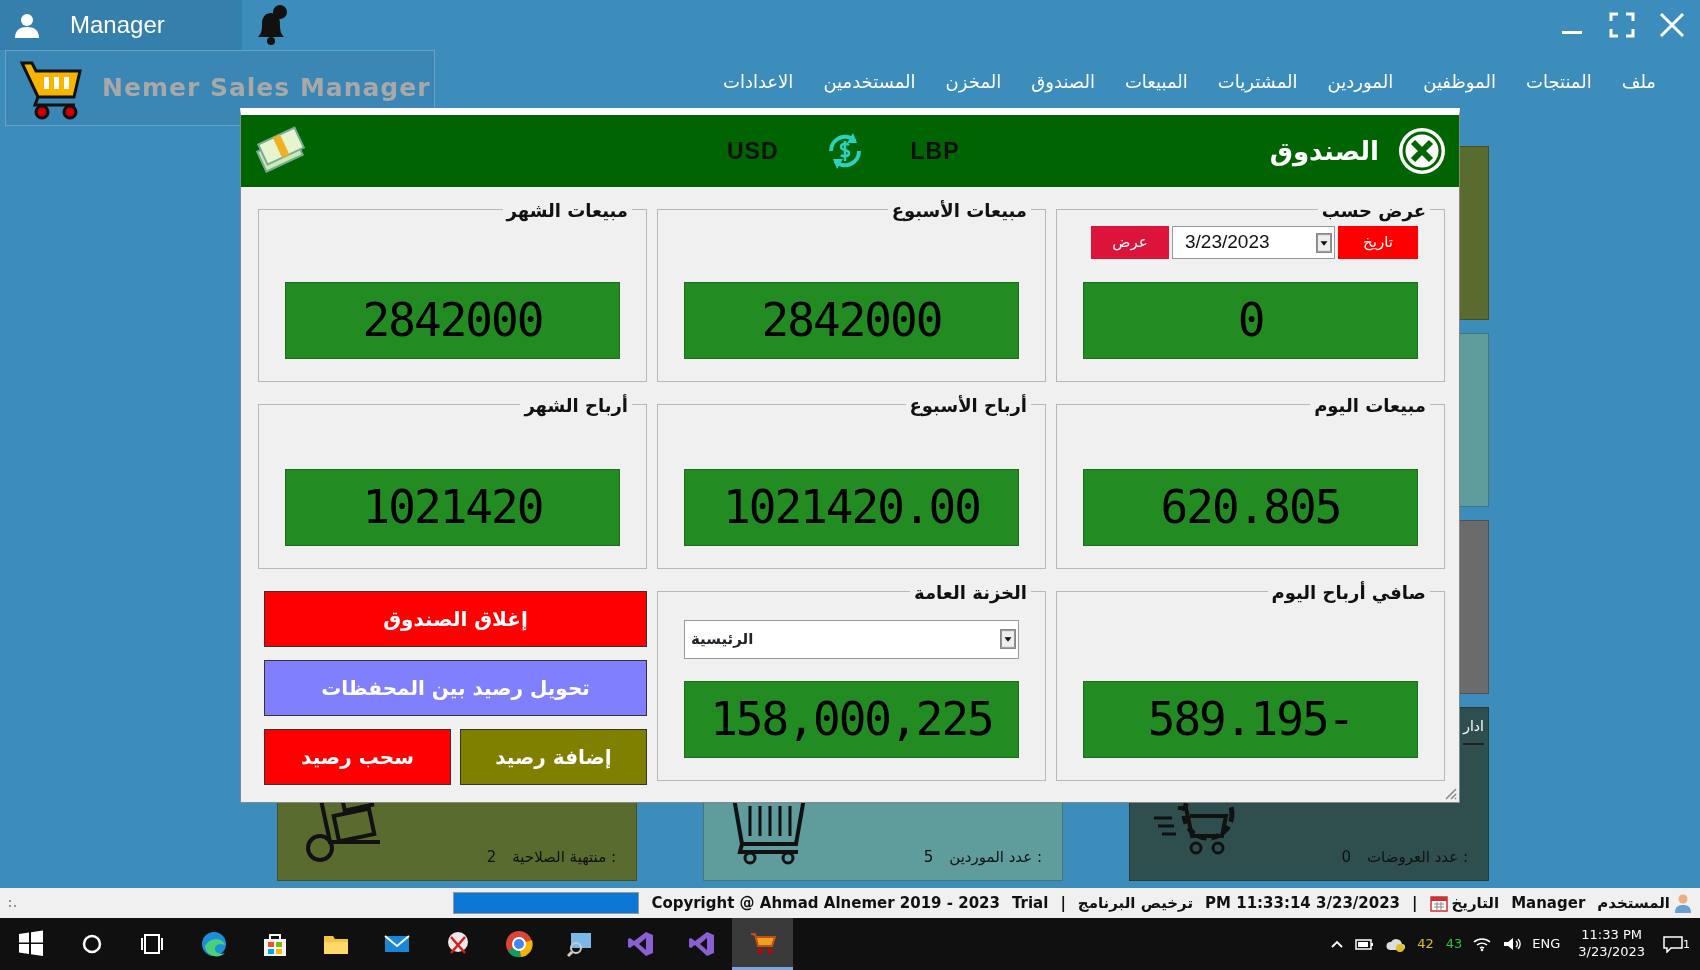 The height and width of the screenshot is (970, 1700). I want to click on action-button: تحويل رصيد بين المحفظات, so click(455, 688).